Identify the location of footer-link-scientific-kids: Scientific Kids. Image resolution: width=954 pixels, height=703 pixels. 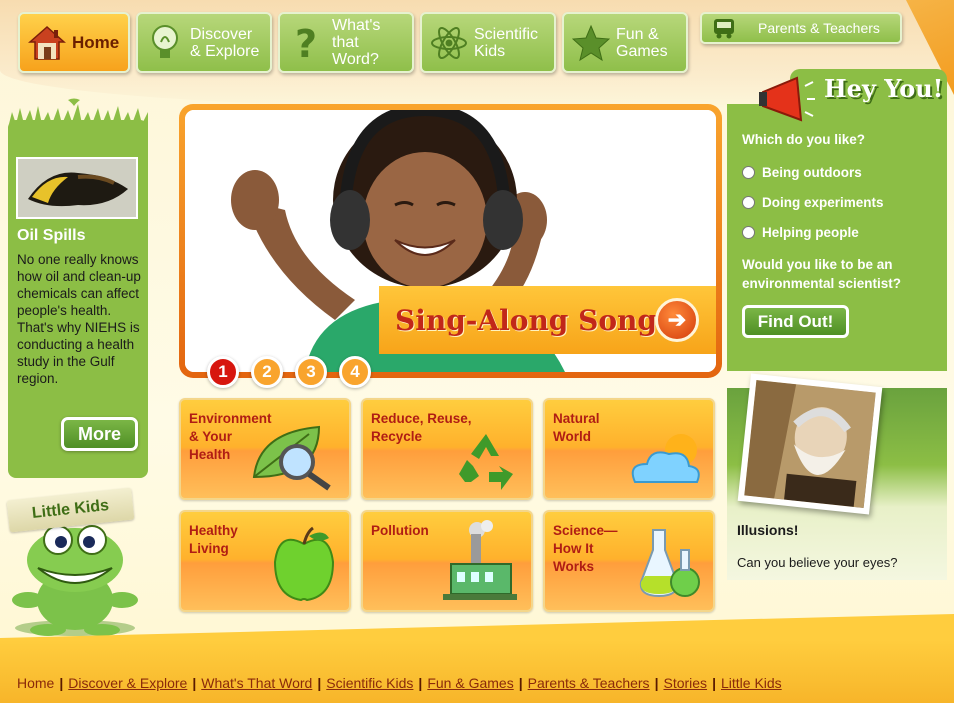
(369, 683).